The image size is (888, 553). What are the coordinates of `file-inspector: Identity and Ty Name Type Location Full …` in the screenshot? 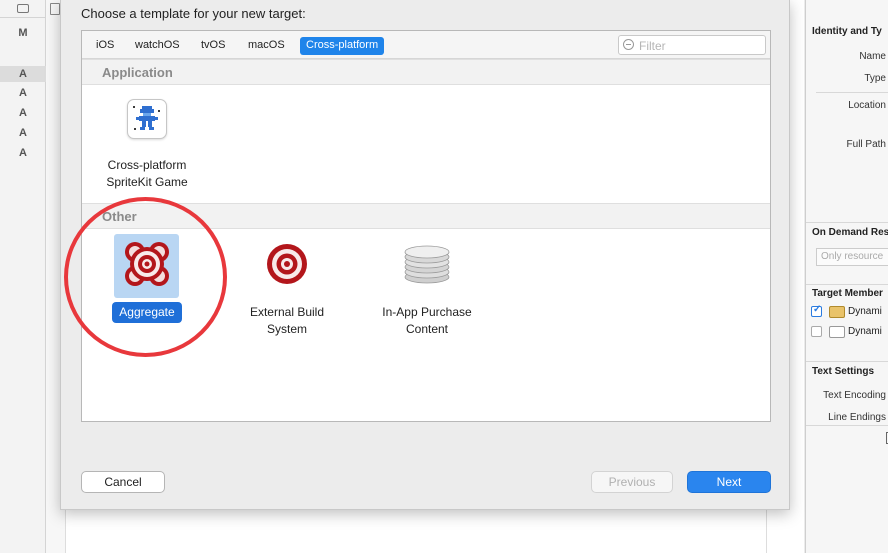 It's located at (846, 276).